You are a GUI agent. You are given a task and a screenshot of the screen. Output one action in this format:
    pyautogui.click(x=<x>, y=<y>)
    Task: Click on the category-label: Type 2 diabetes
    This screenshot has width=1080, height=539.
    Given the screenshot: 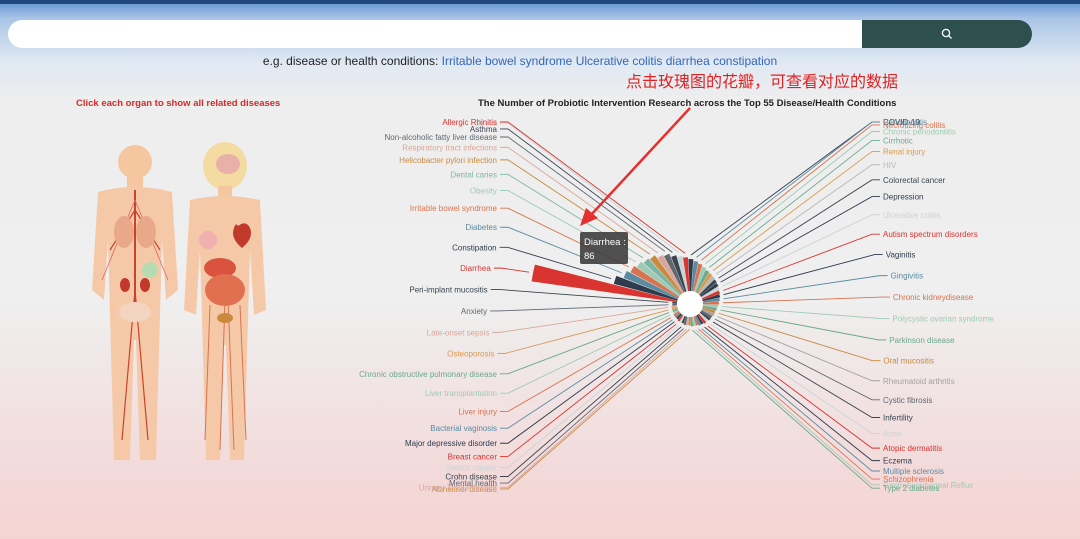 What is the action you would take?
    pyautogui.click(x=911, y=488)
    